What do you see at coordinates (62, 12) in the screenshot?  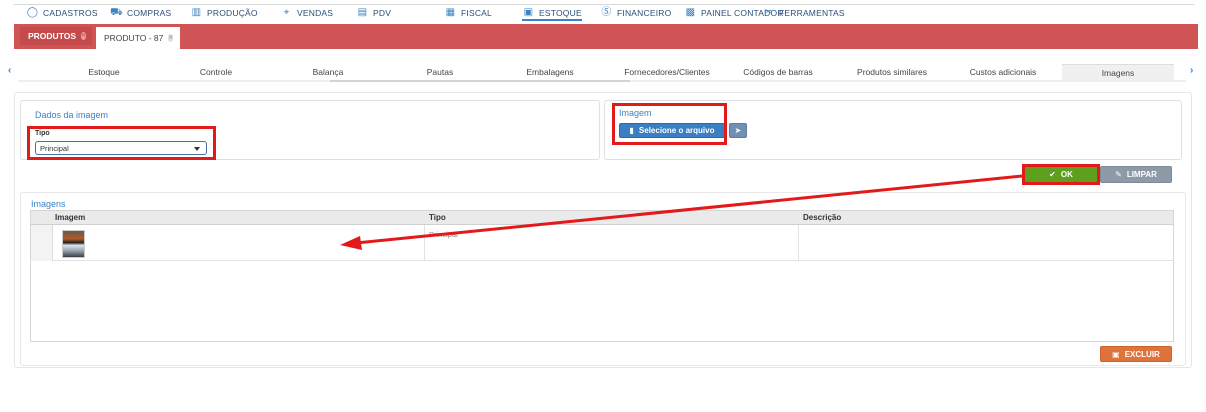 I see `menu-cadastros: ◯ CADASTROS` at bounding box center [62, 12].